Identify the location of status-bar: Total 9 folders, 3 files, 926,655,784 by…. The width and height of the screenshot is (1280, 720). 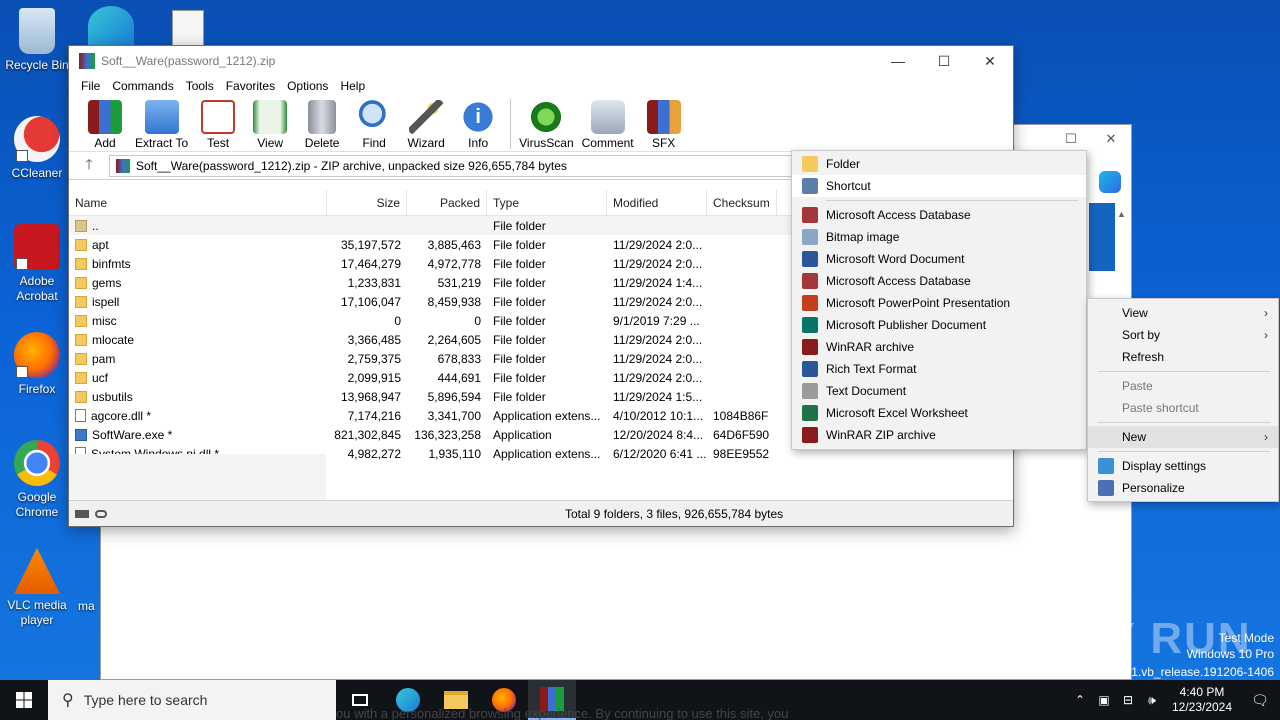
(541, 513).